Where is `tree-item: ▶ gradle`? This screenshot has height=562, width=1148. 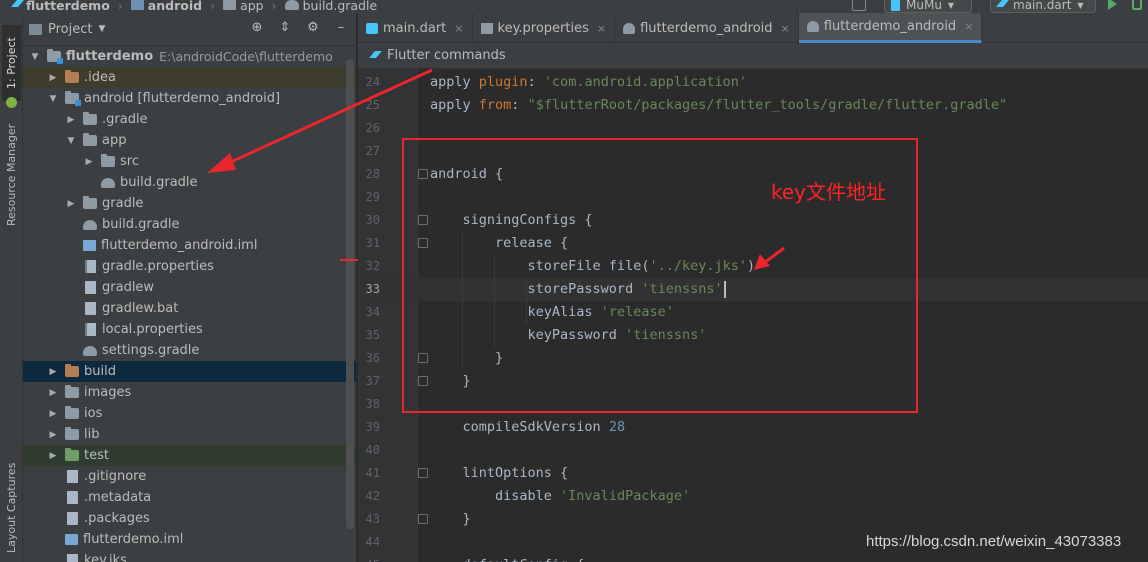
tree-item: ▶ gradle is located at coordinates (189, 203).